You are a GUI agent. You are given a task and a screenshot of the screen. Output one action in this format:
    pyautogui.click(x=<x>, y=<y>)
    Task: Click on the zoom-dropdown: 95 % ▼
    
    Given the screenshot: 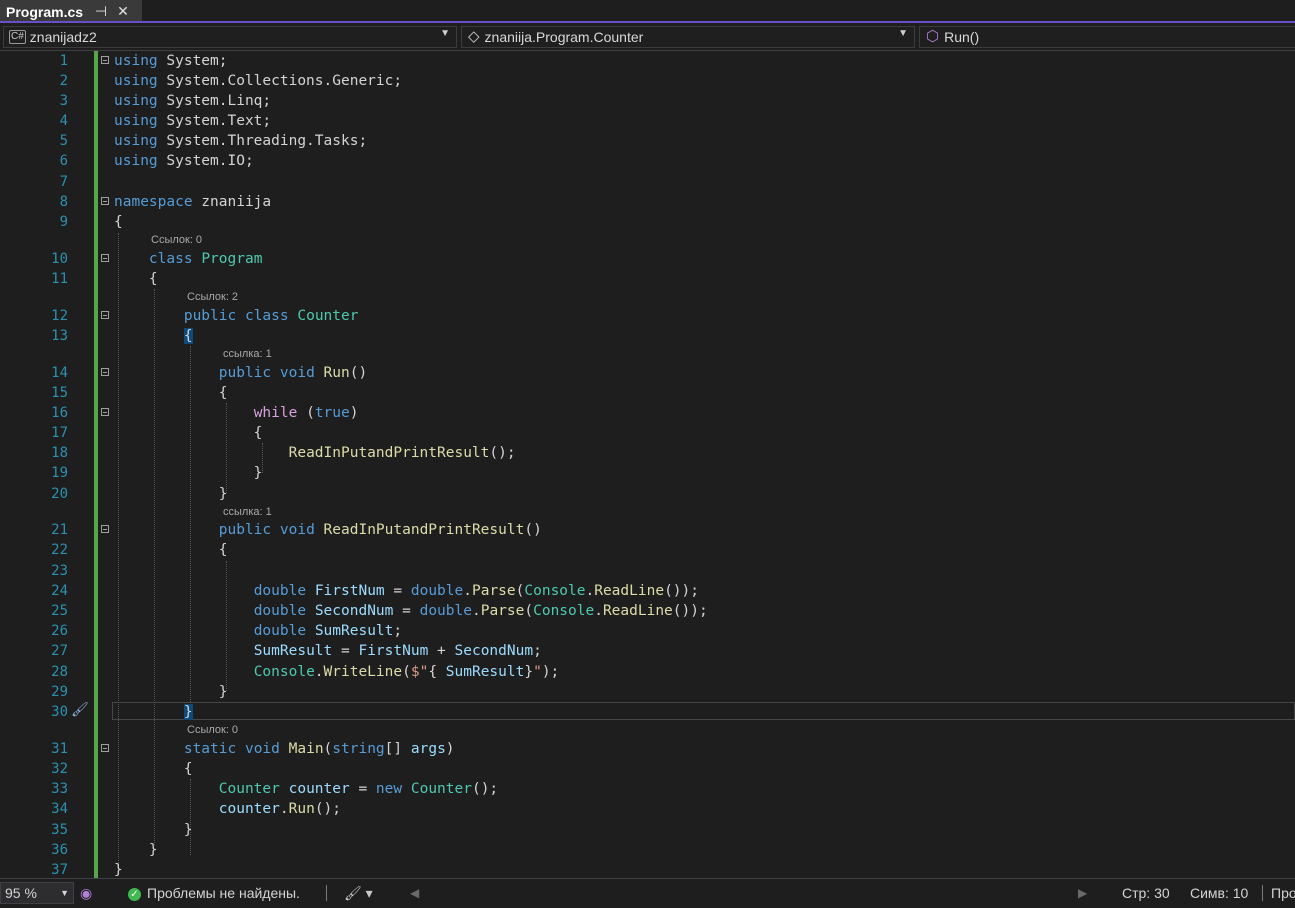 What is the action you would take?
    pyautogui.click(x=37, y=893)
    